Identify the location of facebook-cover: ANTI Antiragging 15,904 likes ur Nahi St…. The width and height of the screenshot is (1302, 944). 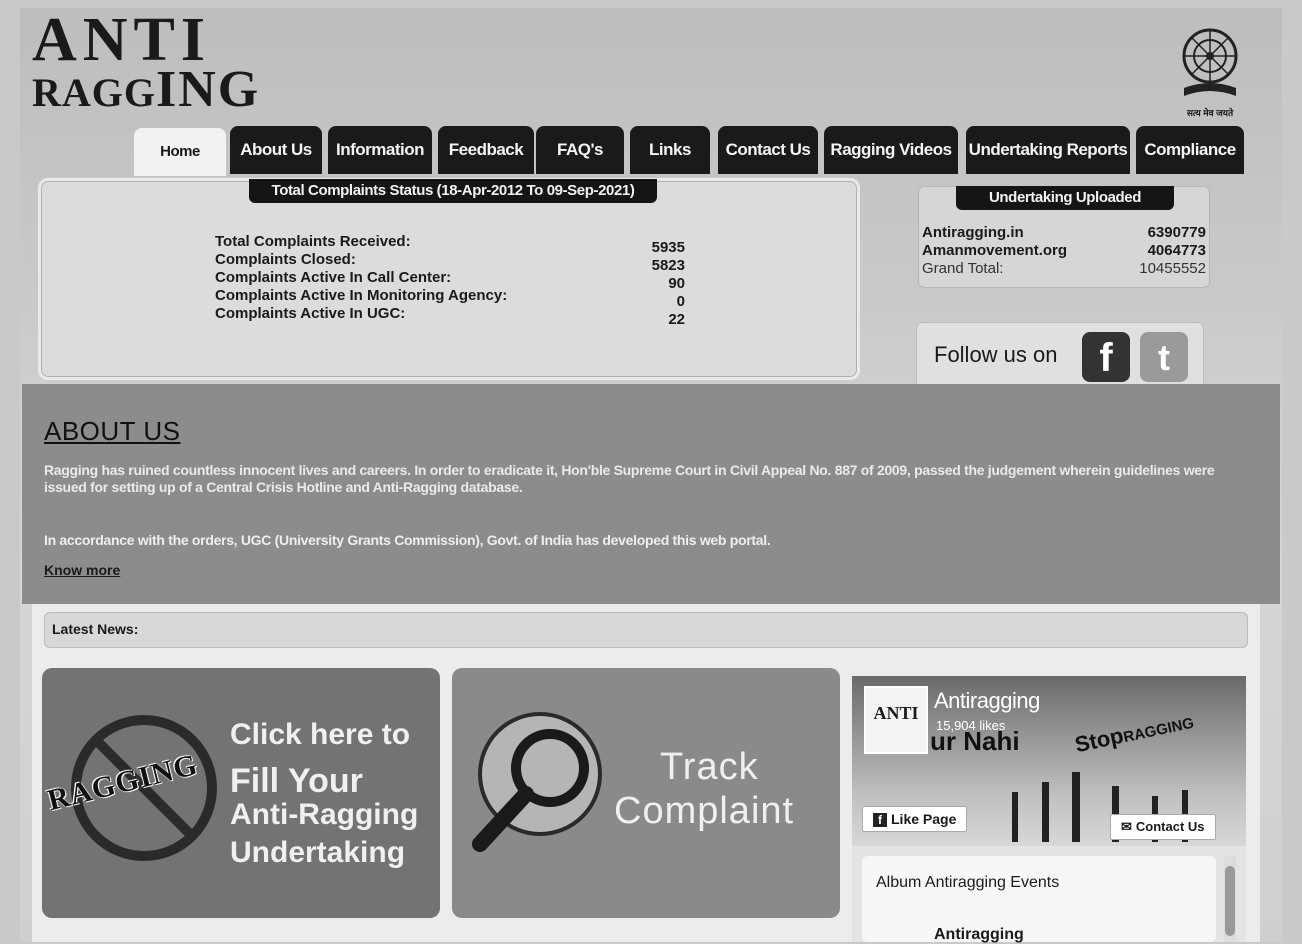
(1049, 761).